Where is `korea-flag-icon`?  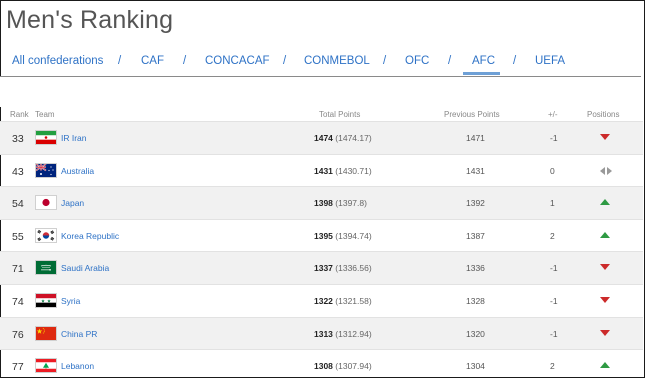 korea-flag-icon is located at coordinates (46, 235).